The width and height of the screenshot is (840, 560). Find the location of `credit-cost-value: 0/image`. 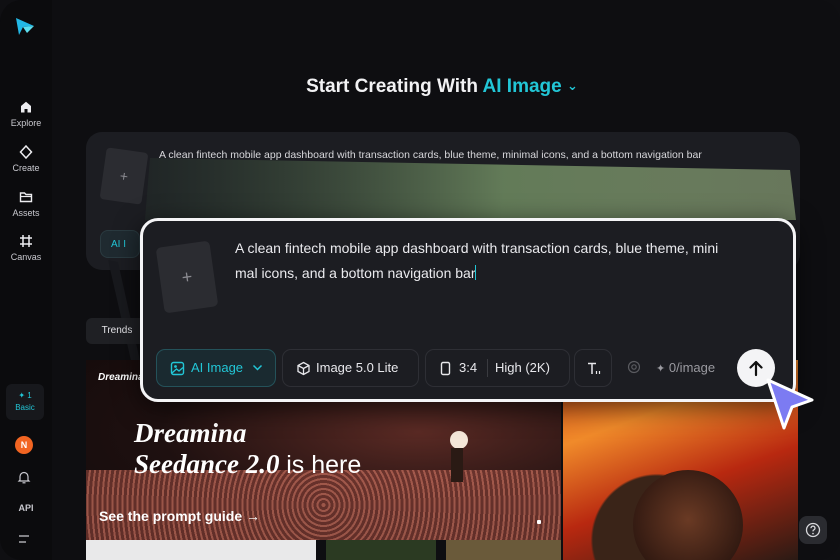

credit-cost-value: 0/image is located at coordinates (692, 367).